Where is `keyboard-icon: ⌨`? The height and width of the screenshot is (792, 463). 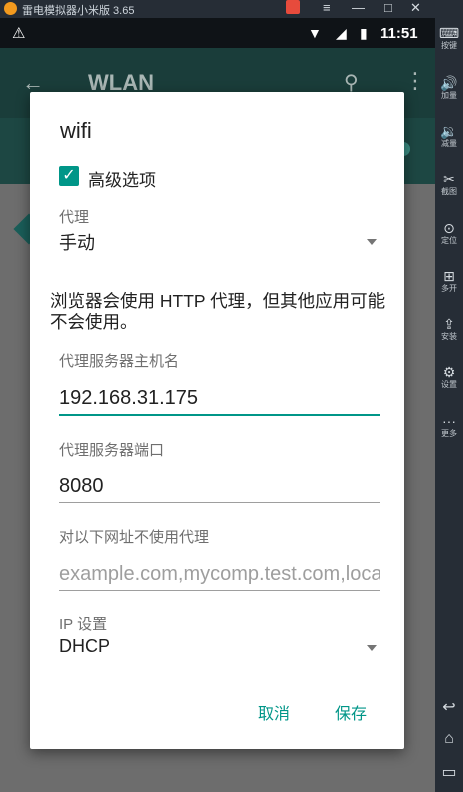
keyboard-icon: ⌨ is located at coordinates (449, 33).